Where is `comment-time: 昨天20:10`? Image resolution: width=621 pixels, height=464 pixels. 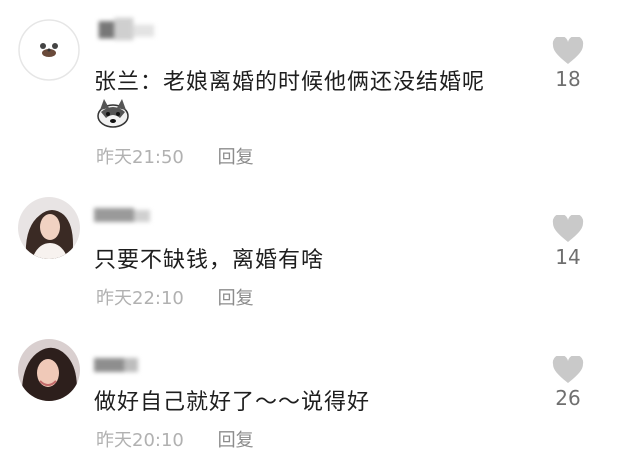 comment-time: 昨天20:10 is located at coordinates (140, 440).